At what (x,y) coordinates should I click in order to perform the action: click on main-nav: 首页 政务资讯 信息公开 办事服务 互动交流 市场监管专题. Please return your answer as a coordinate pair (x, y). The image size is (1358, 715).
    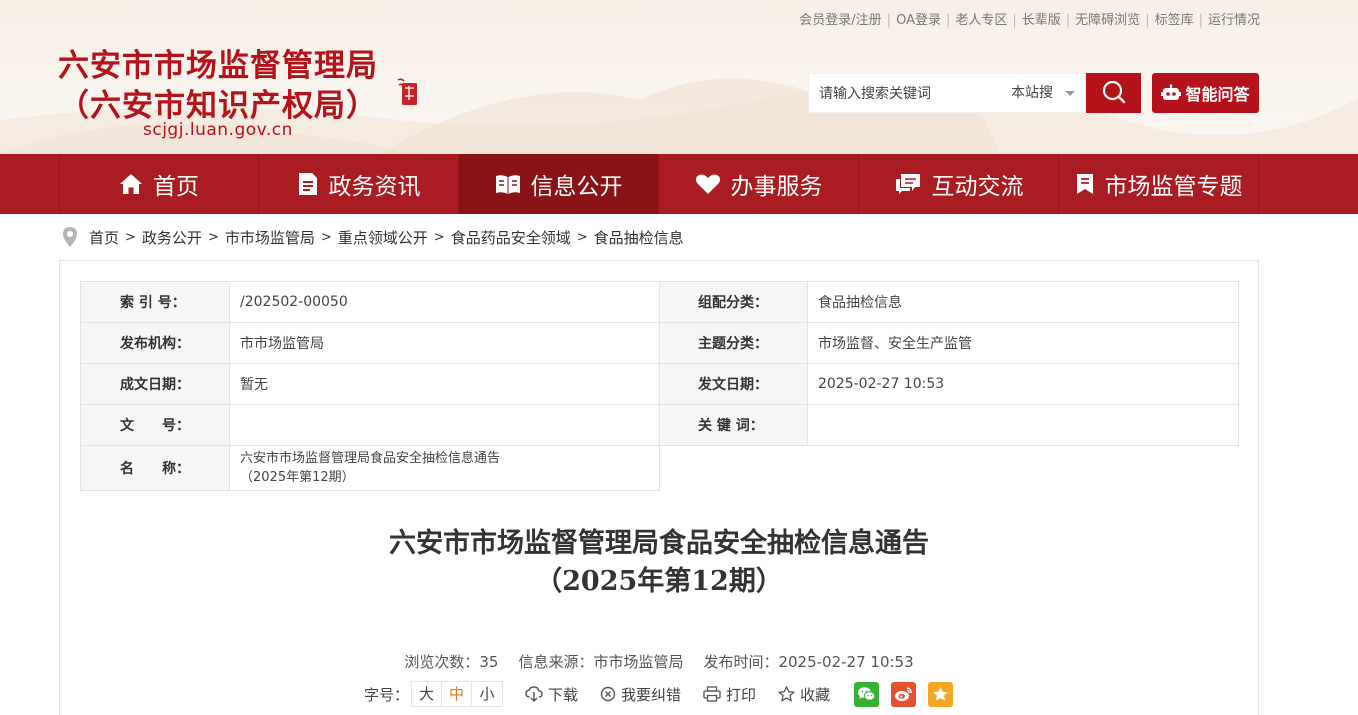
    Looking at the image, I should click on (679, 184).